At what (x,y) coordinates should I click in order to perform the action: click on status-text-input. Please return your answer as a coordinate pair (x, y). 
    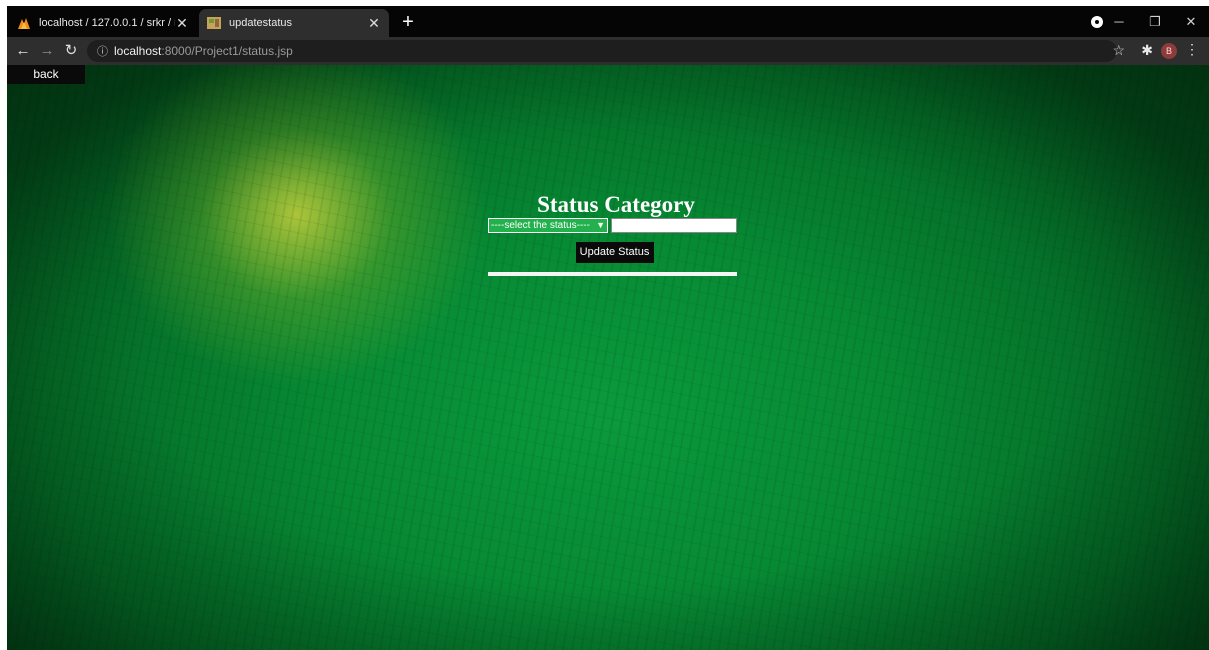
    Looking at the image, I should click on (674, 225).